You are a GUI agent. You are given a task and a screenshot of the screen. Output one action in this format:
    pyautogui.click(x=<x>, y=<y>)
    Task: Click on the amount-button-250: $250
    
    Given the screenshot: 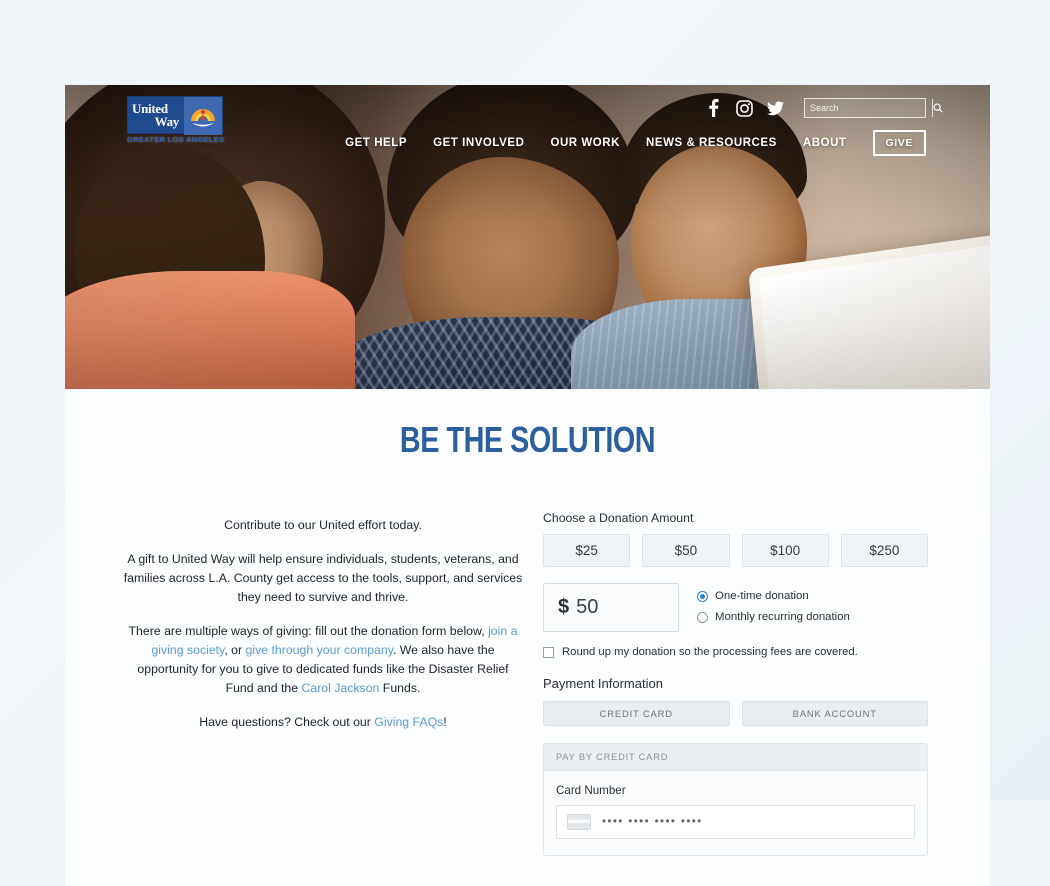 What is the action you would take?
    pyautogui.click(x=884, y=550)
    